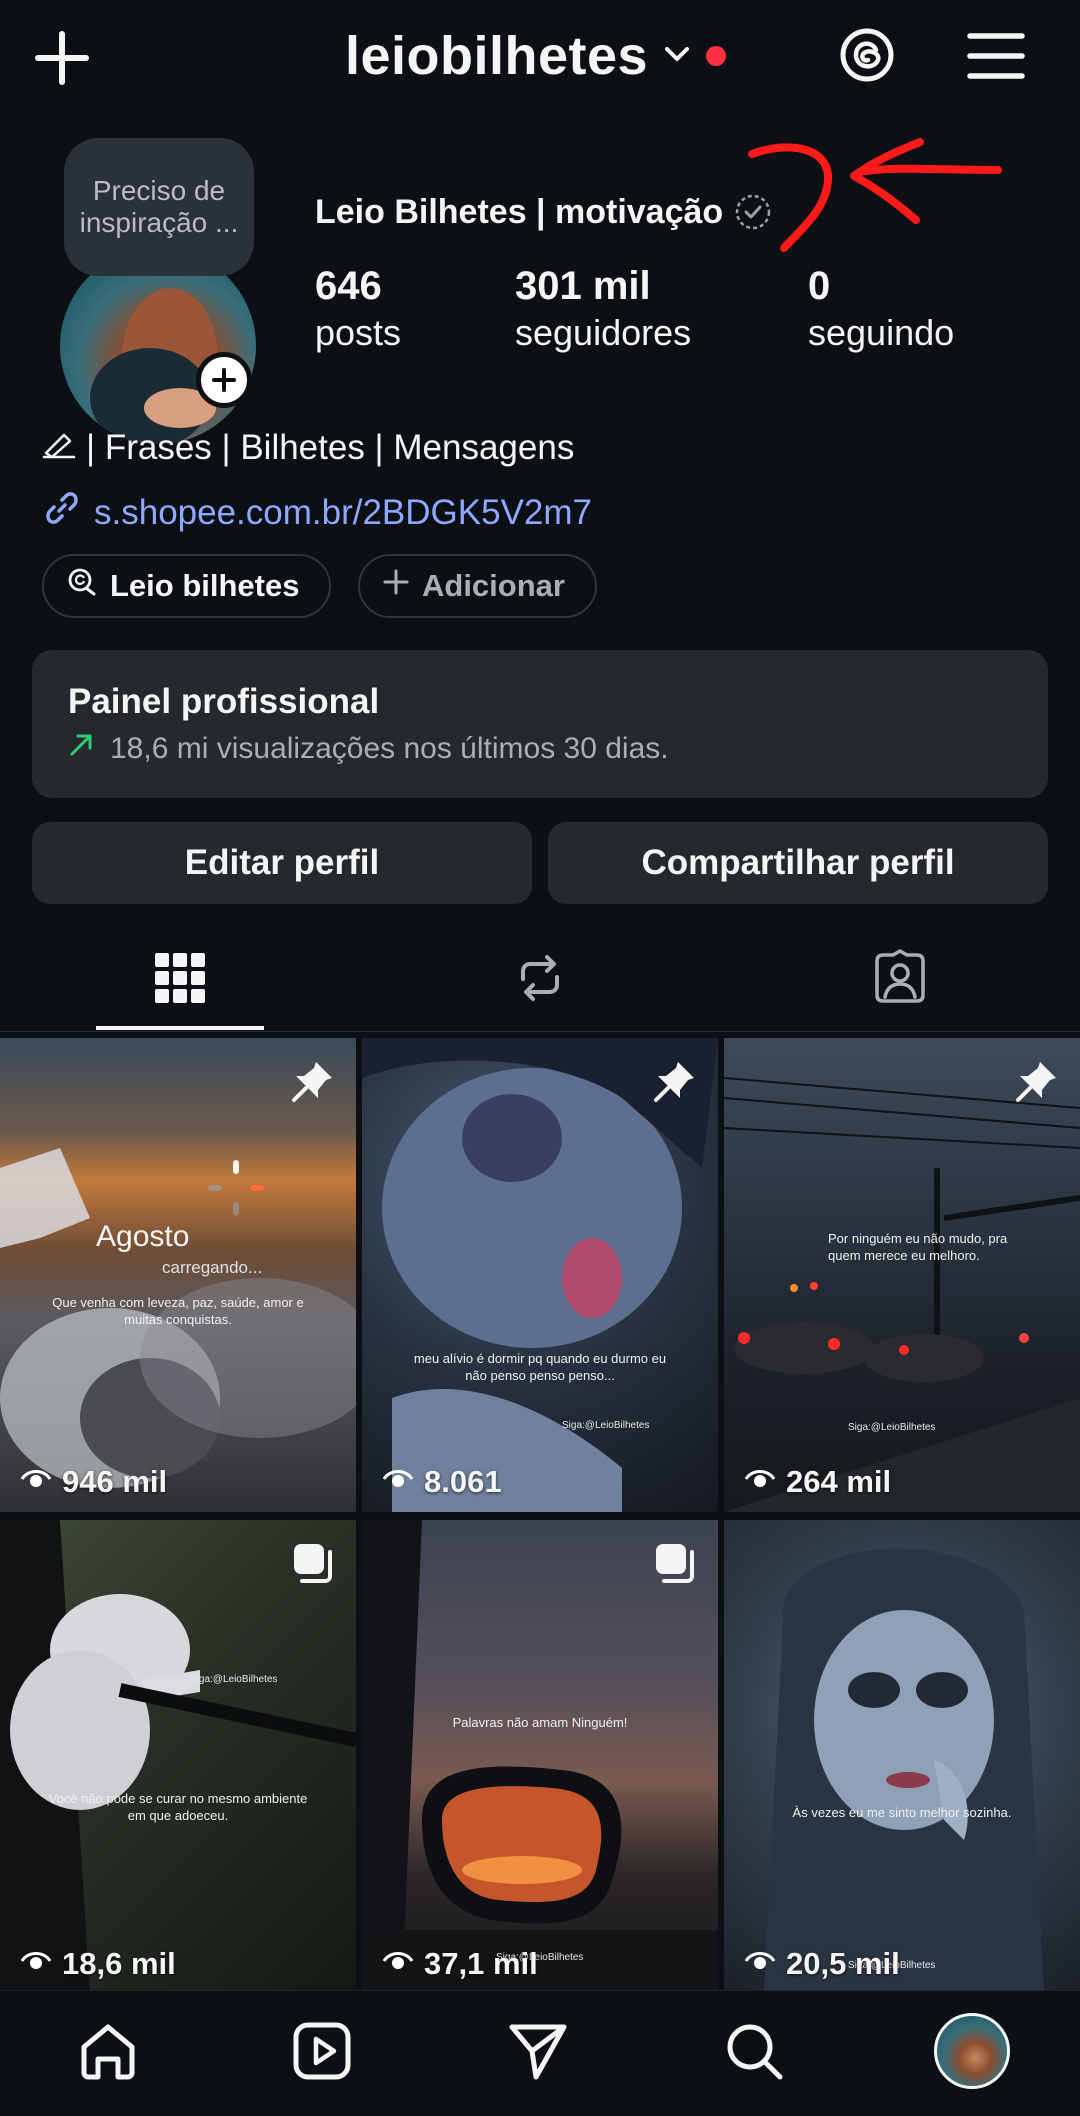  I want to click on chevron-down-icon, so click(677, 56).